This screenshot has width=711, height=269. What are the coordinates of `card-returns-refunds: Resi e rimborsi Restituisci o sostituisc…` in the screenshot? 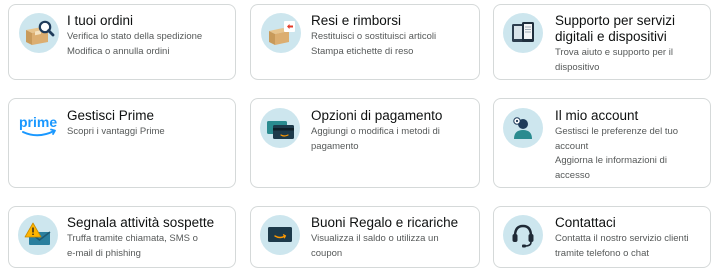 It's located at (365, 42).